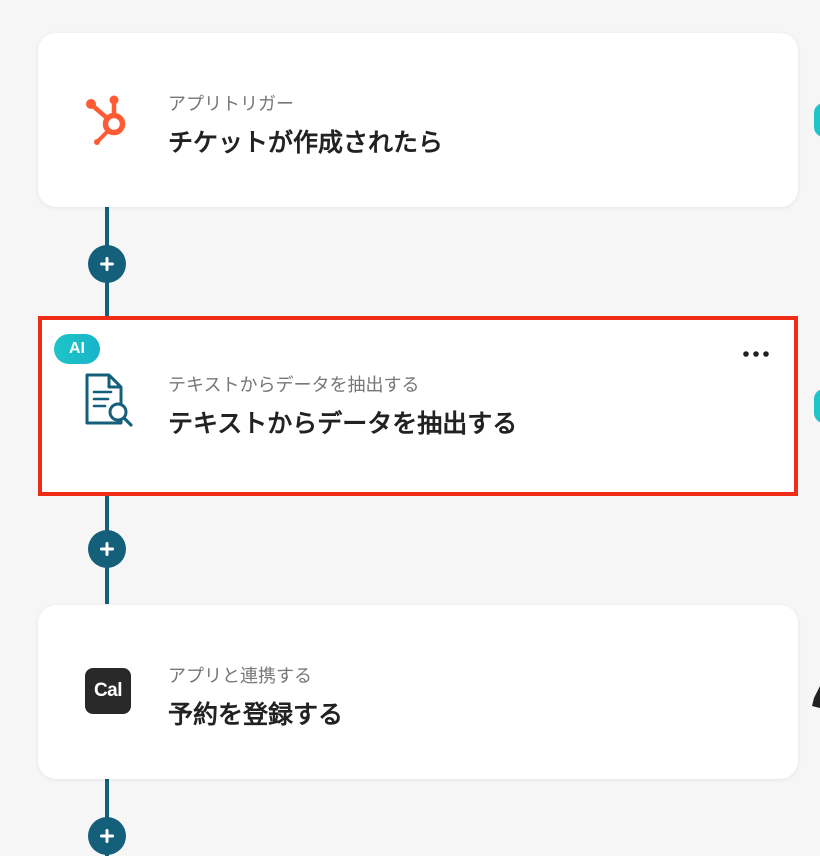 This screenshot has height=856, width=820. Describe the element at coordinates (240, 676) in the screenshot. I see `step-subtitle: アプリと連携する` at that location.